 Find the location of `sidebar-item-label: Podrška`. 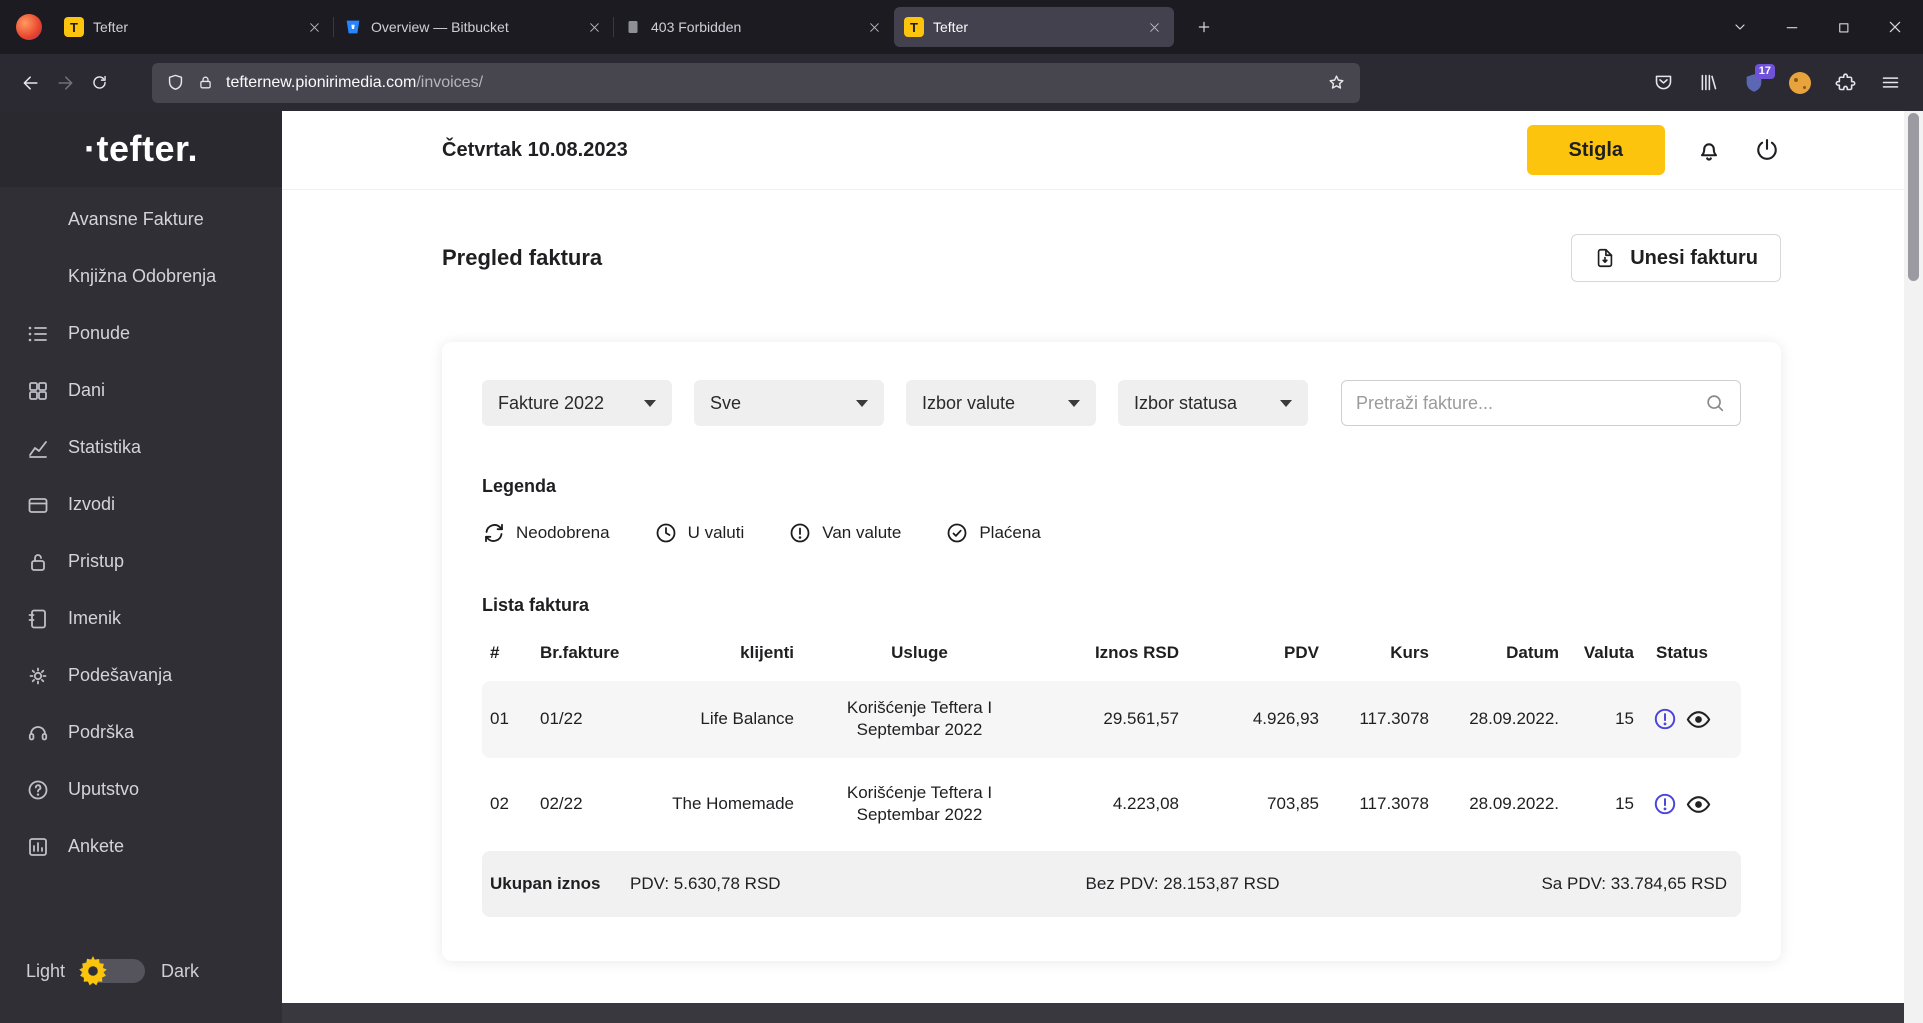

sidebar-item-label: Podrška is located at coordinates (101, 732).